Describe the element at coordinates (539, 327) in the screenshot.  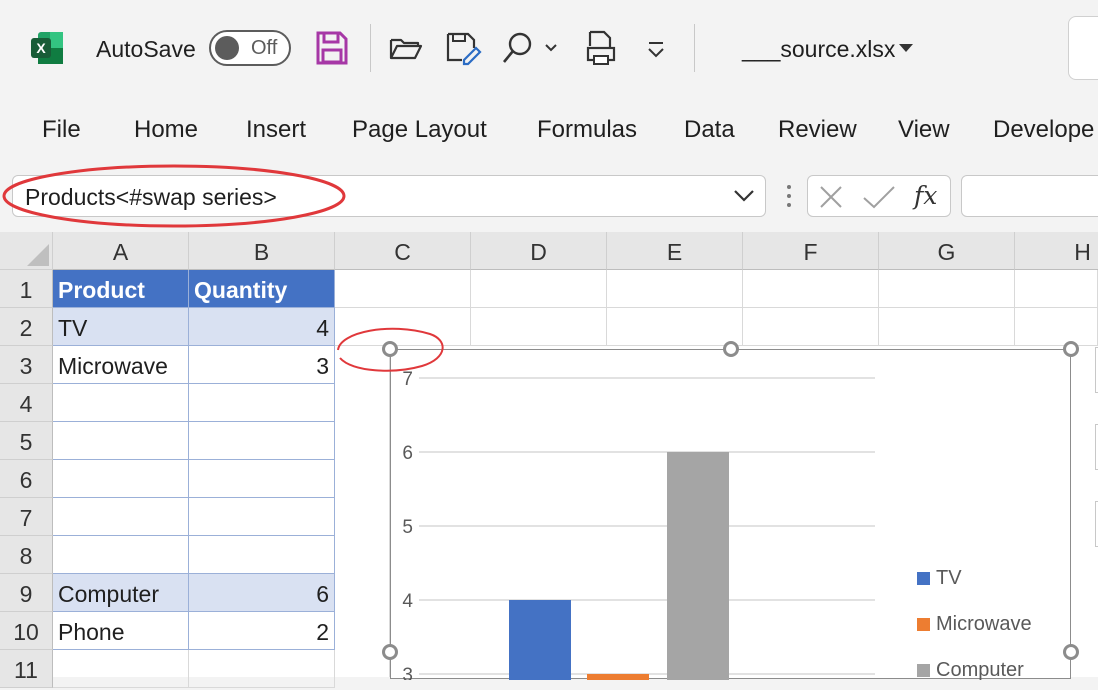
I see `cell-d2` at that location.